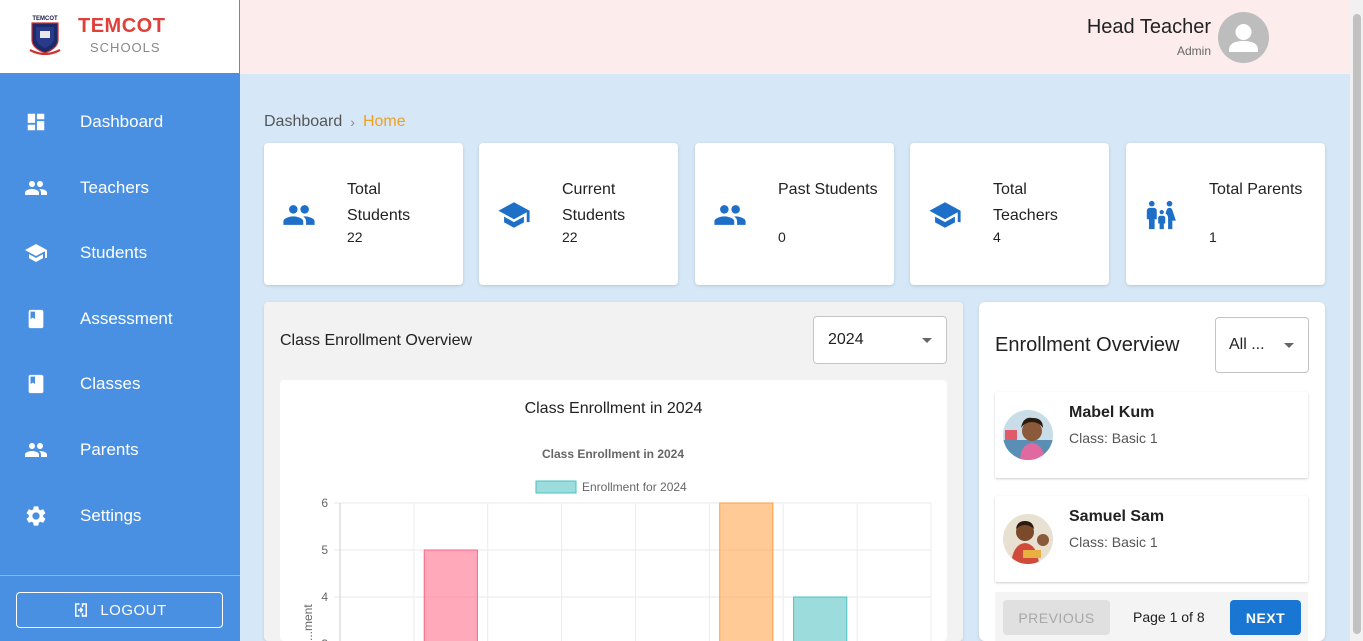  I want to click on y-axis-label: ...ment, so click(308, 622).